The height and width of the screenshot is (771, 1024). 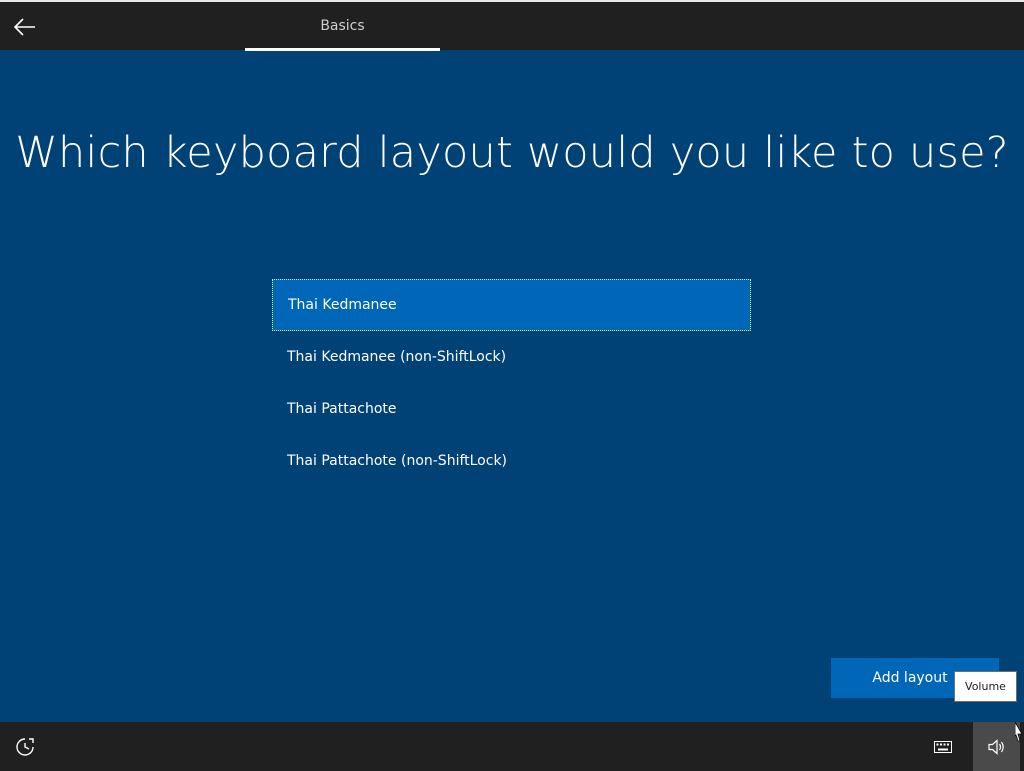 I want to click on ease-of-access-icon, so click(x=25, y=747).